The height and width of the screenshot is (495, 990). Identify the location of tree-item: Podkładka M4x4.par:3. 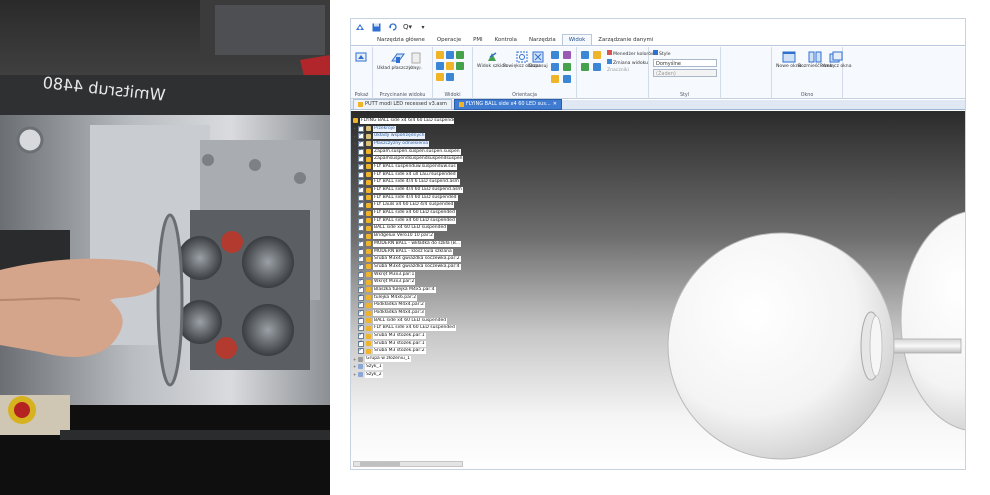
(409, 313).